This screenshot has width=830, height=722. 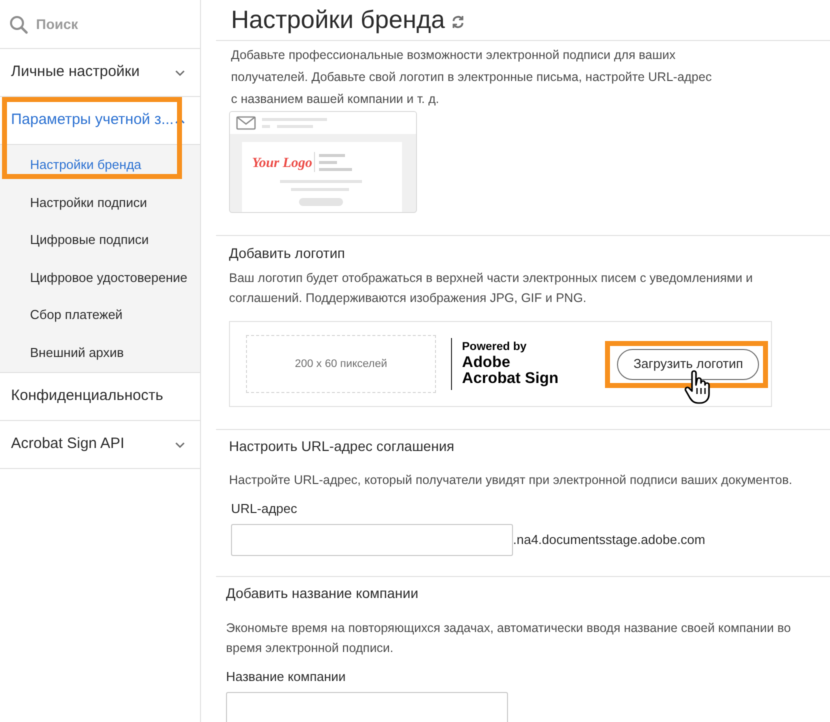 I want to click on search-icon, so click(x=18, y=24).